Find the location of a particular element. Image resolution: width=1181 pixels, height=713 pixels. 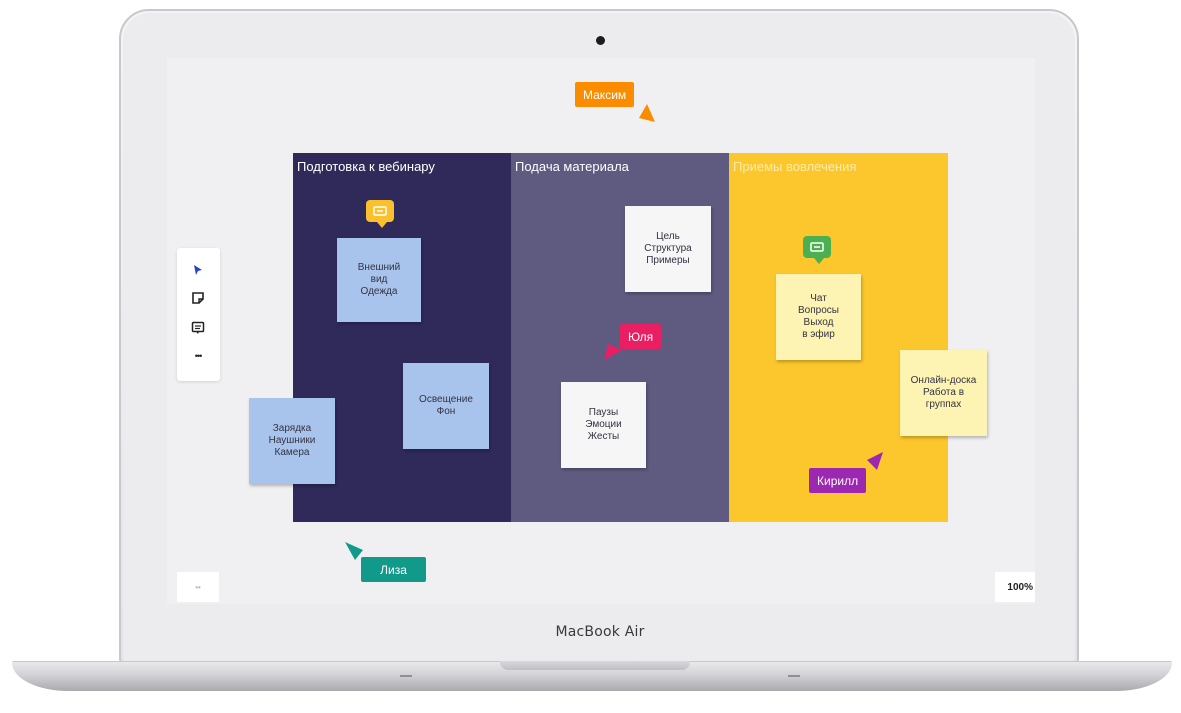

webcam is located at coordinates (600, 40).